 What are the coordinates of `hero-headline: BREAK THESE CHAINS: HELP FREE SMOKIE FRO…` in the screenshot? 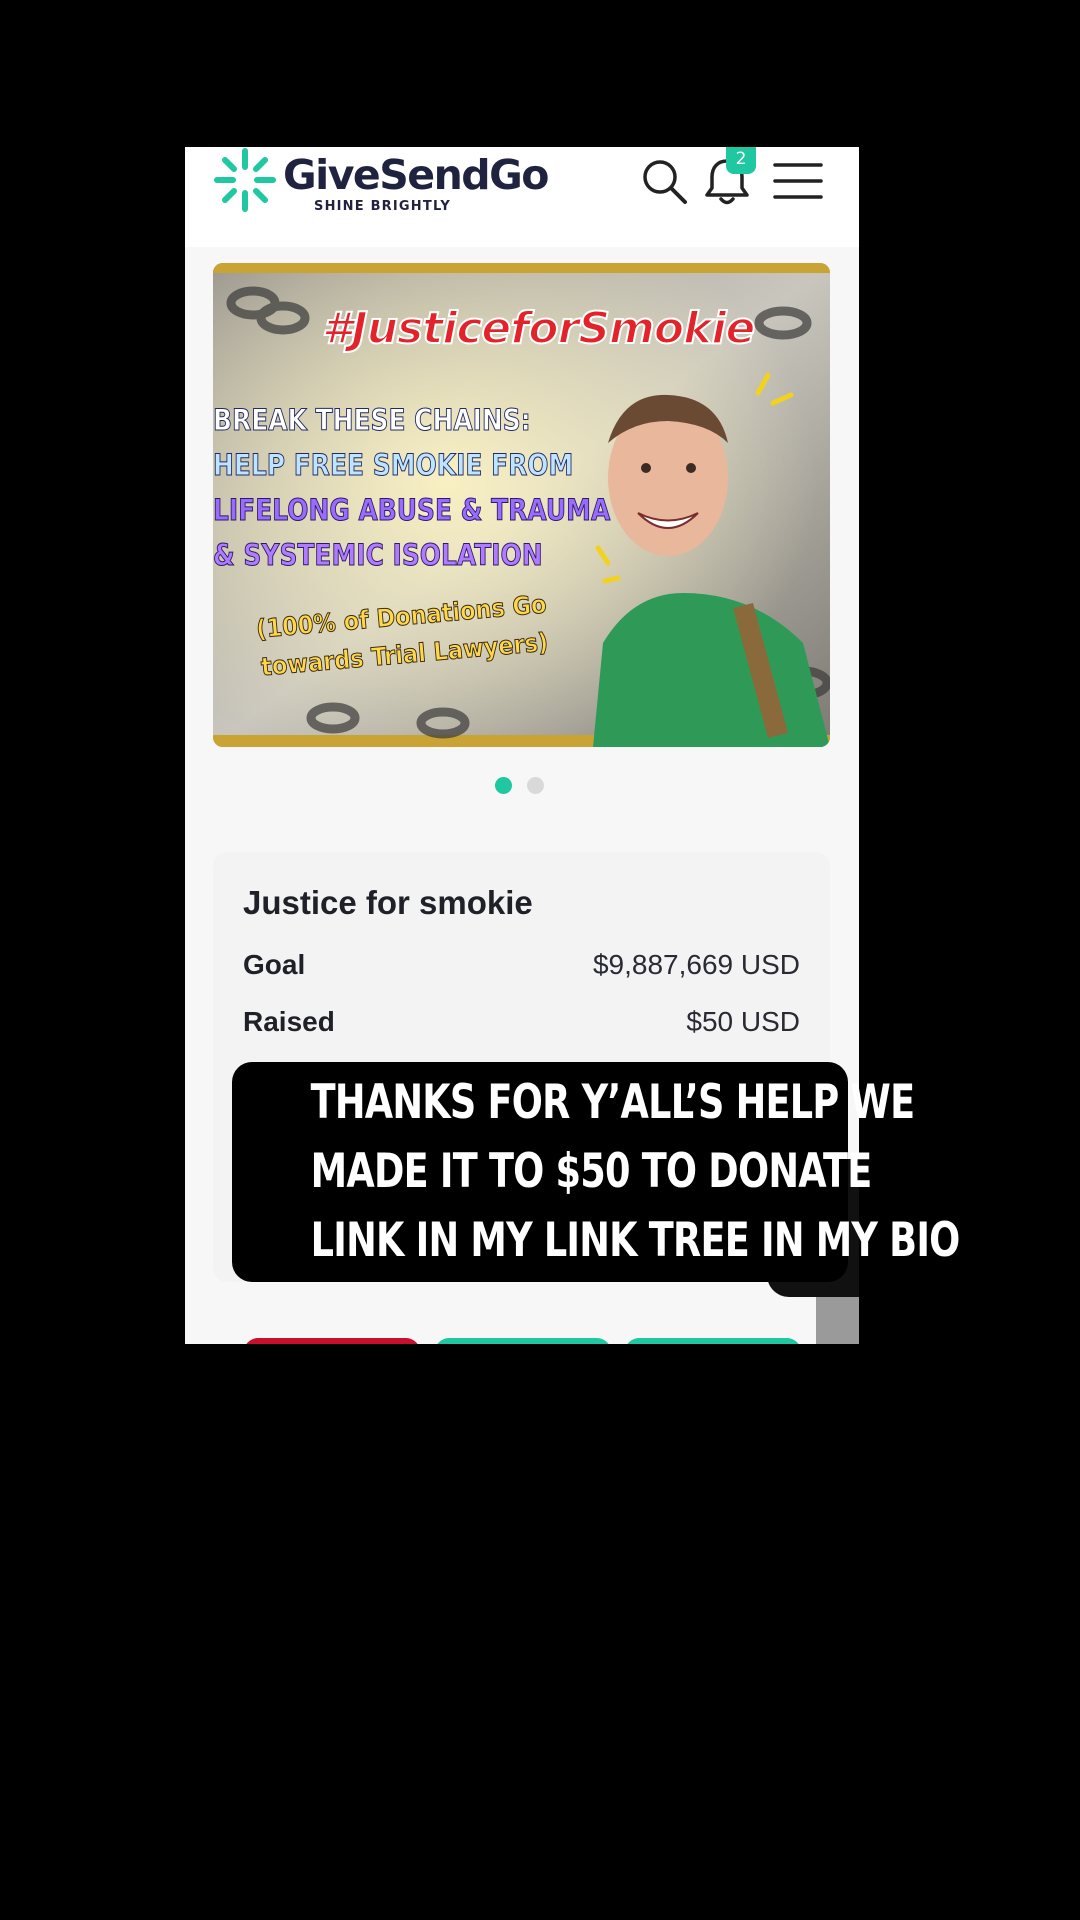 It's located at (412, 488).